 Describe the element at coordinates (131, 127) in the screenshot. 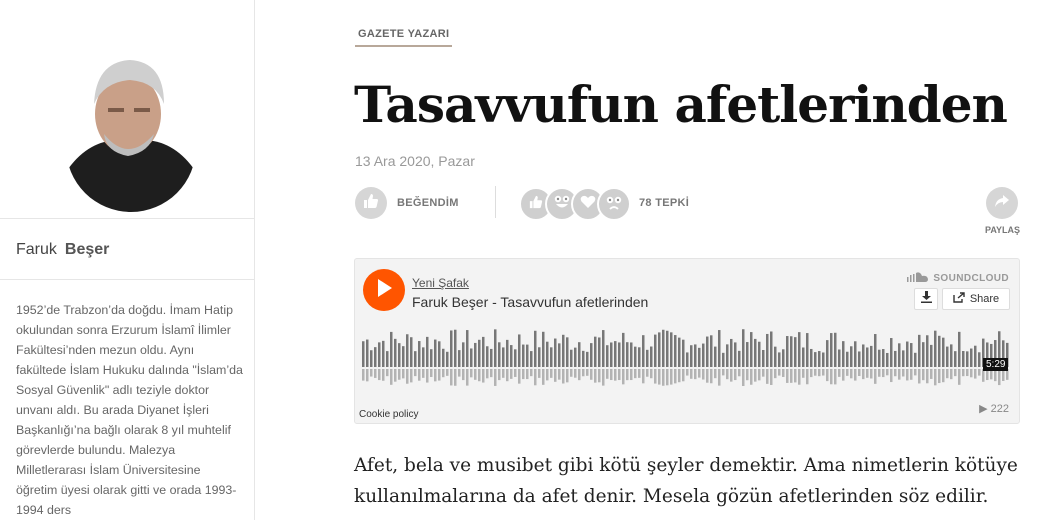

I see `author-avatar` at that location.